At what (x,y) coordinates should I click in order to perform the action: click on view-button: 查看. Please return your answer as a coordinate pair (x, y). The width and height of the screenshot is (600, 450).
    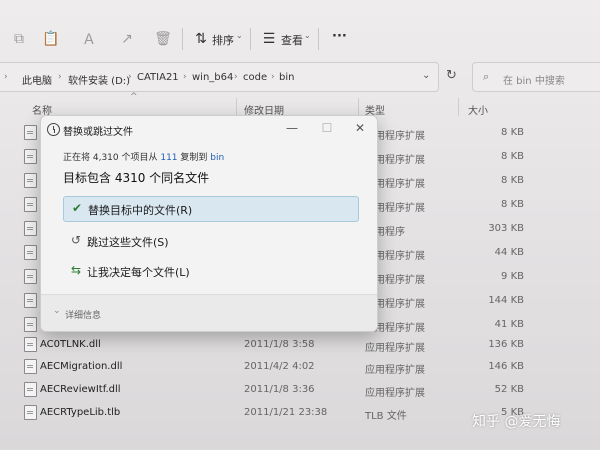
    Looking at the image, I should click on (292, 40).